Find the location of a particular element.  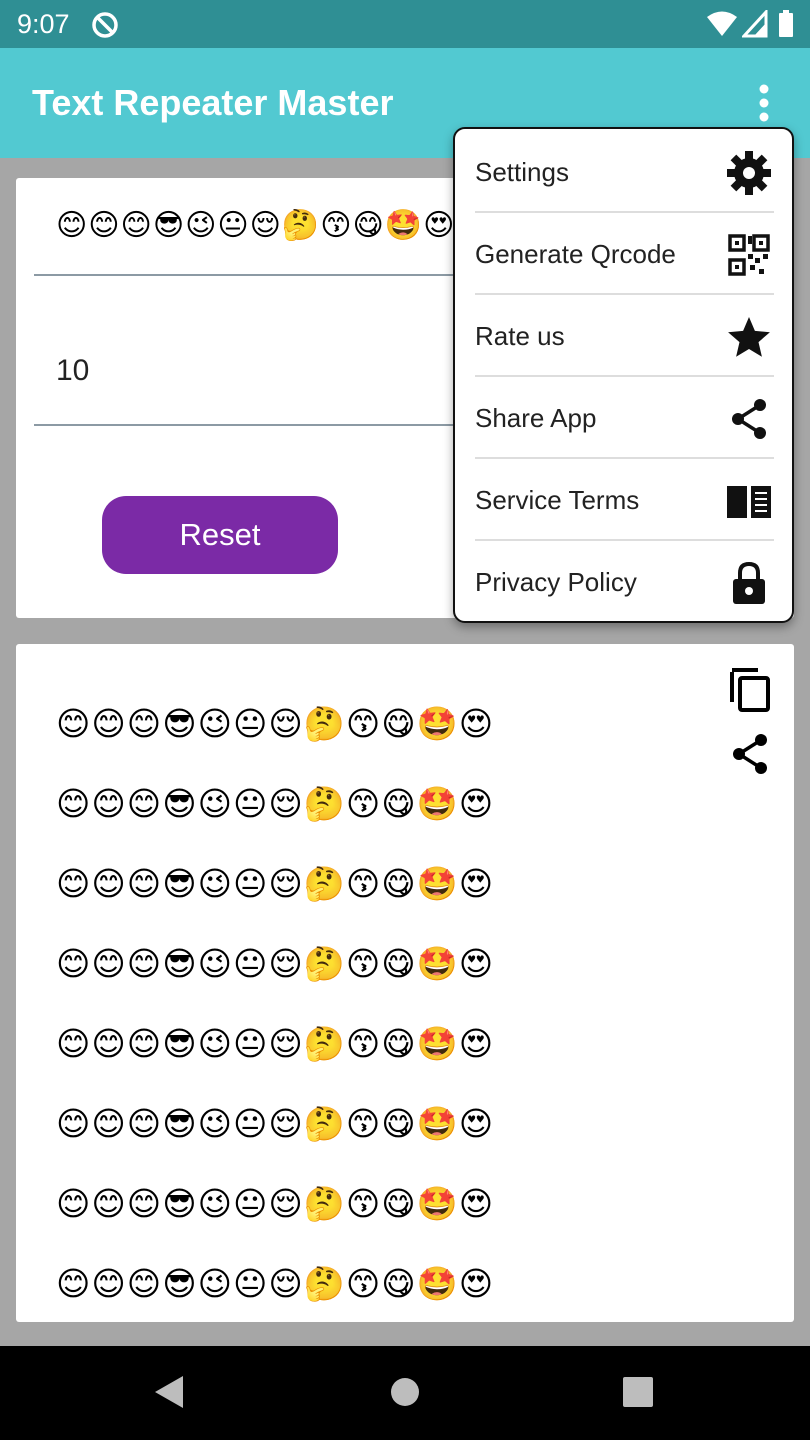

qrcode-icon is located at coordinates (749, 255).